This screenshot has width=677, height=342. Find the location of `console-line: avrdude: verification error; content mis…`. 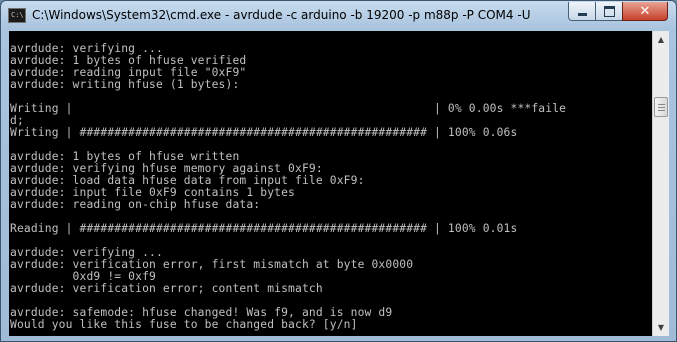

console-line: avrdude: verification error; content mis… is located at coordinates (166, 288).